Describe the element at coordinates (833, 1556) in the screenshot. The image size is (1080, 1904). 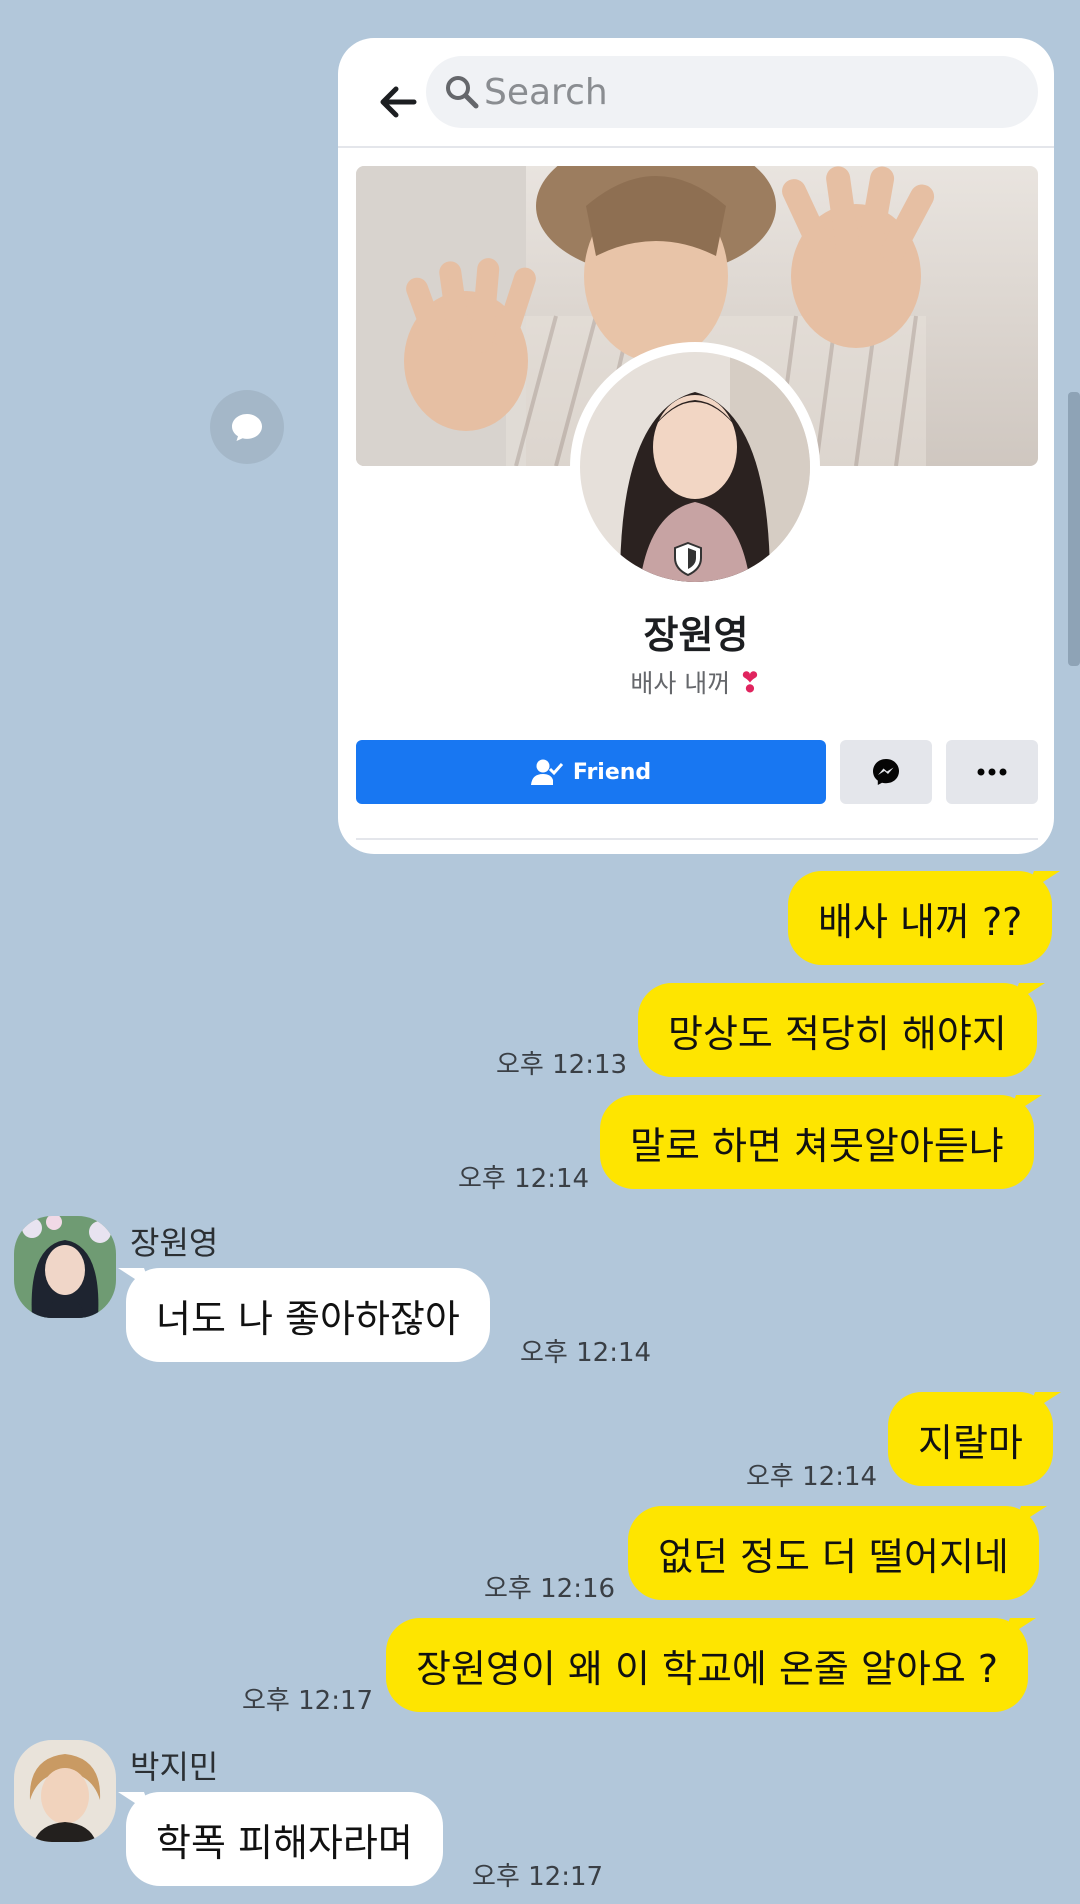
I see `message-text: 없던 정도 더 떨어지네` at that location.